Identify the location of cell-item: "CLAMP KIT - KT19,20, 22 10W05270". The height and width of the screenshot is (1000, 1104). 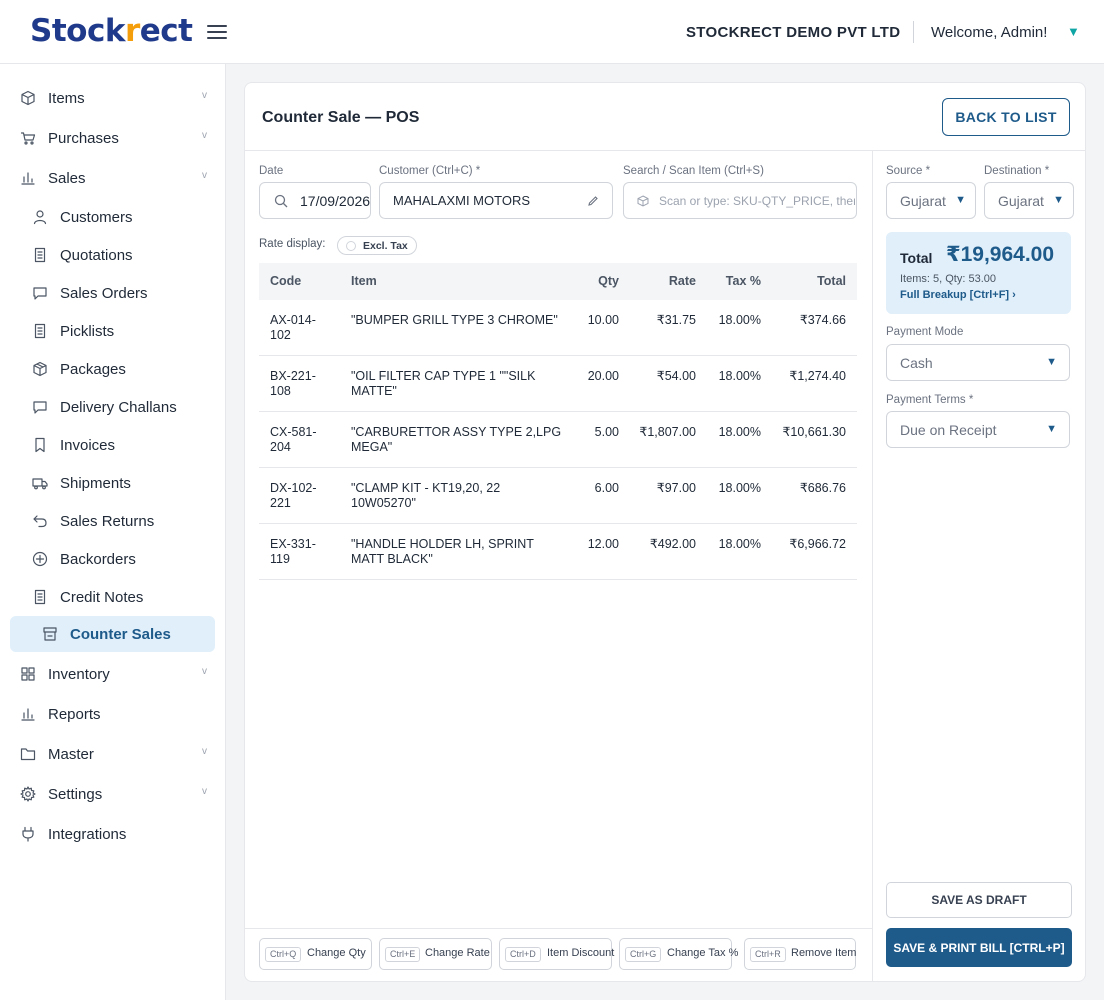
(426, 495).